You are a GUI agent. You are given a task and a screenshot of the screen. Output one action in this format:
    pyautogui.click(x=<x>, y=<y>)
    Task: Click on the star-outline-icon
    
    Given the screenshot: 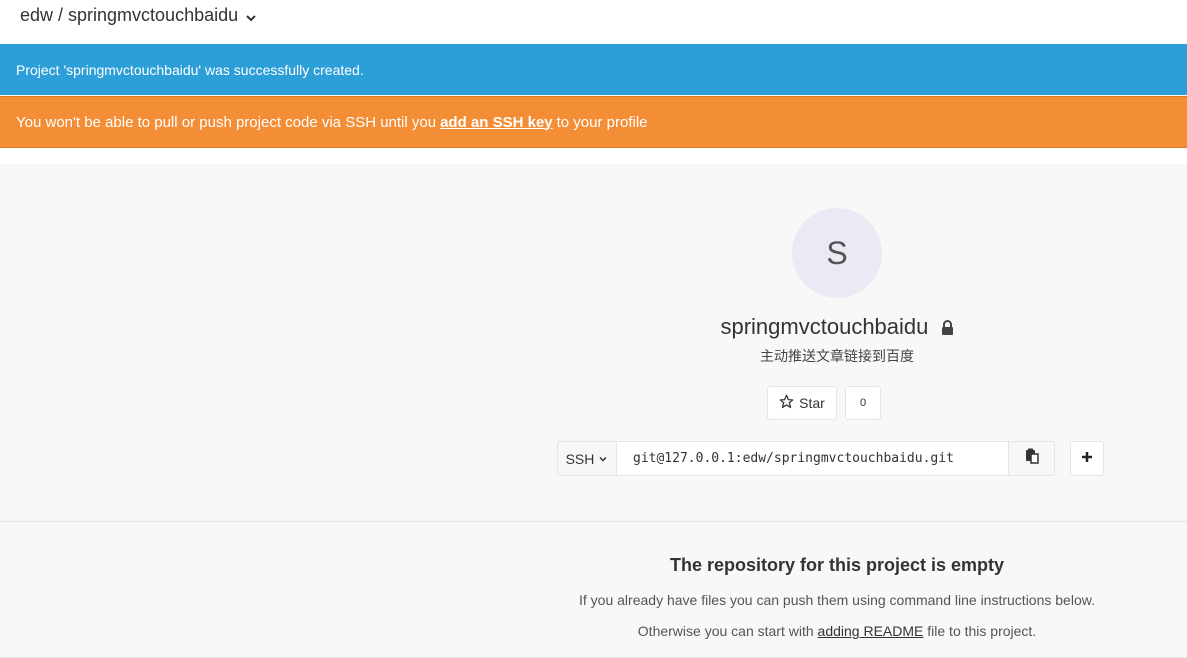 What is the action you would take?
    pyautogui.click(x=786, y=403)
    